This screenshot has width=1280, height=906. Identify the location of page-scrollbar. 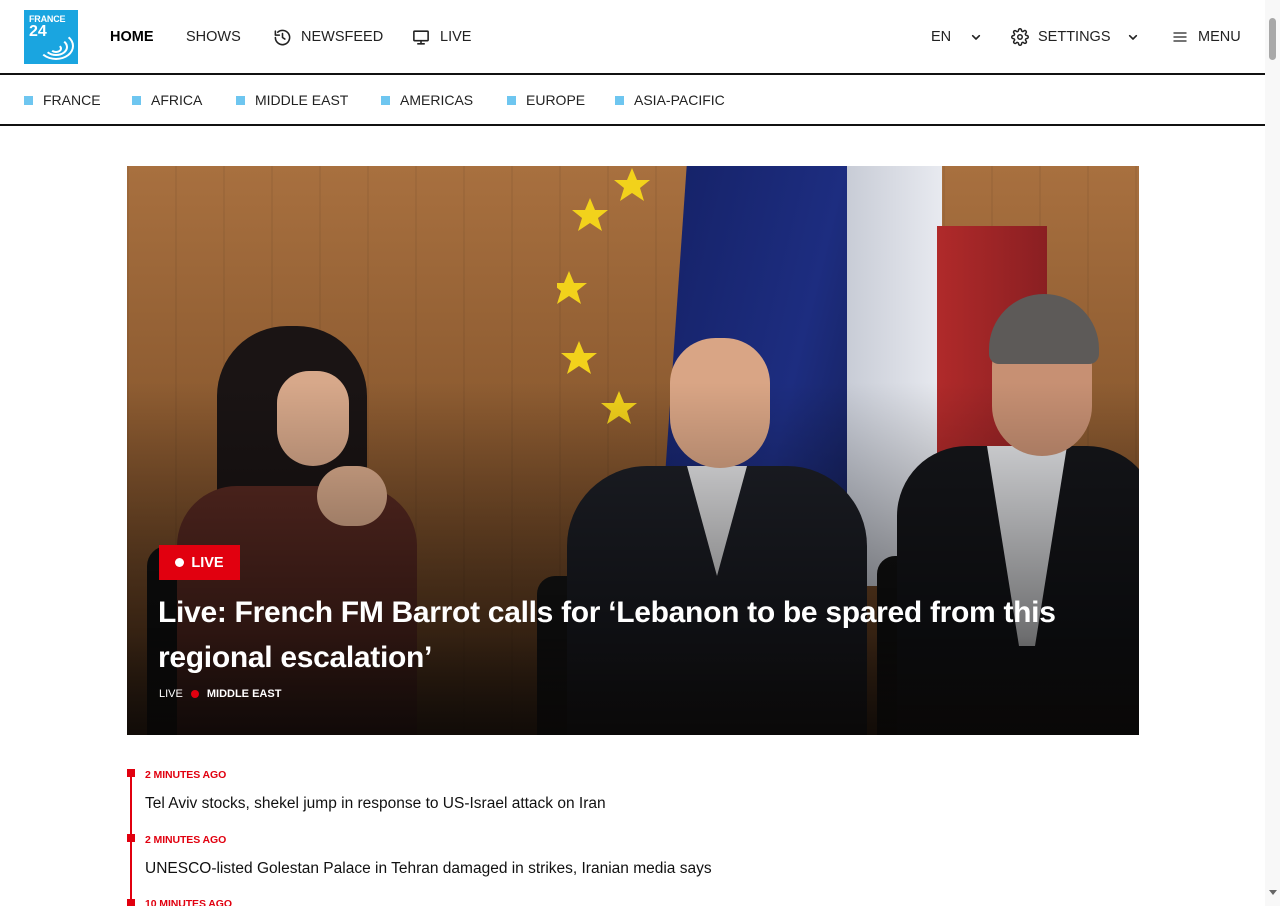
(1272, 453).